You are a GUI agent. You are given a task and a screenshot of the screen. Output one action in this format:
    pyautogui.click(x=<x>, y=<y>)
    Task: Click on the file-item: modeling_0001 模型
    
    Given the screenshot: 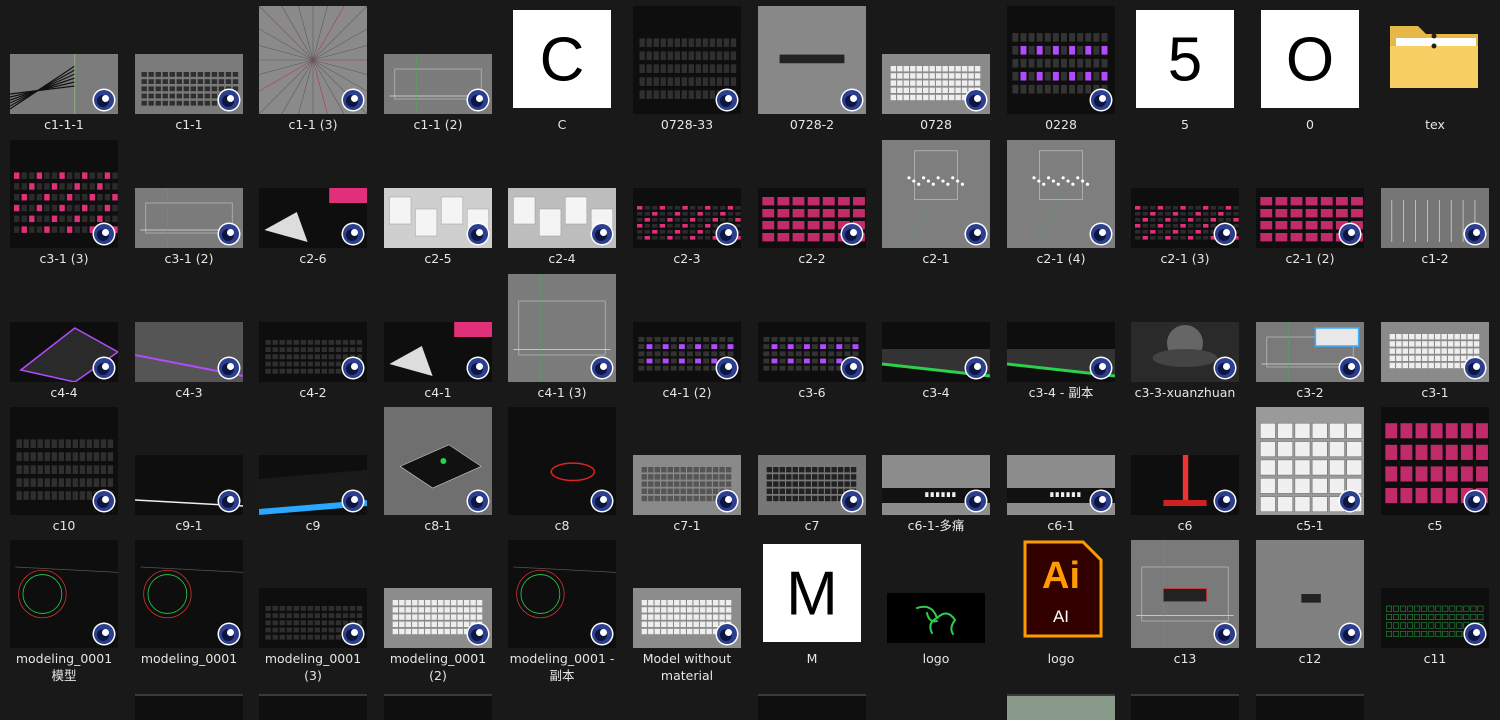 What is the action you would take?
    pyautogui.click(x=64, y=610)
    